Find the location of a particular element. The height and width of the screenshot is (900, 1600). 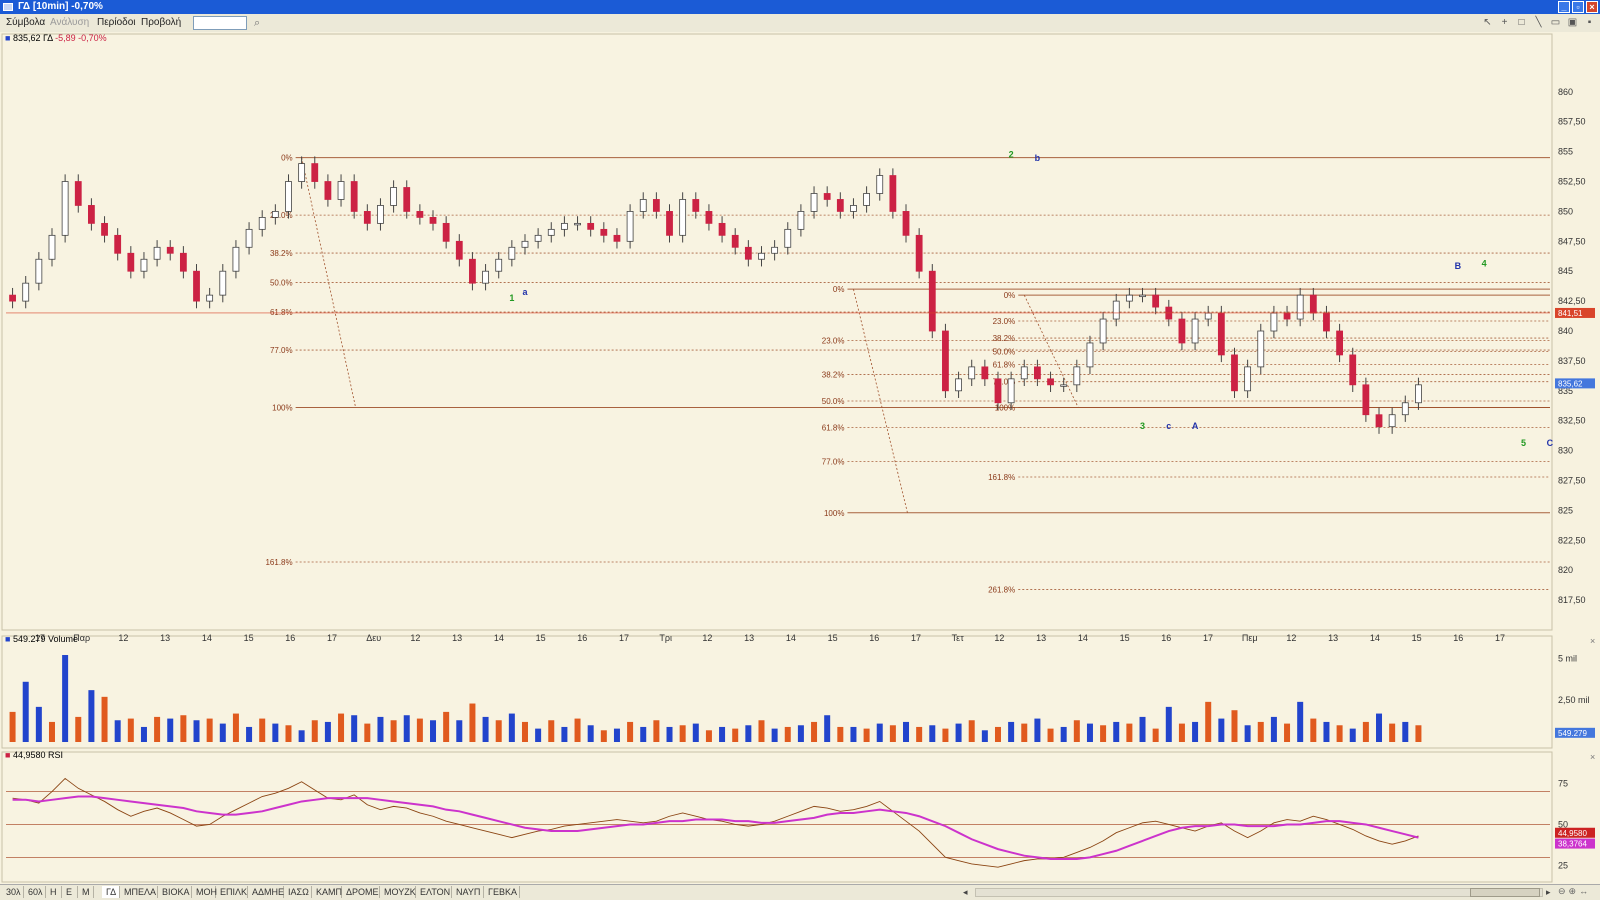

bottom-tab: ΕΠΙΛΚ is located at coordinates (232, 892).